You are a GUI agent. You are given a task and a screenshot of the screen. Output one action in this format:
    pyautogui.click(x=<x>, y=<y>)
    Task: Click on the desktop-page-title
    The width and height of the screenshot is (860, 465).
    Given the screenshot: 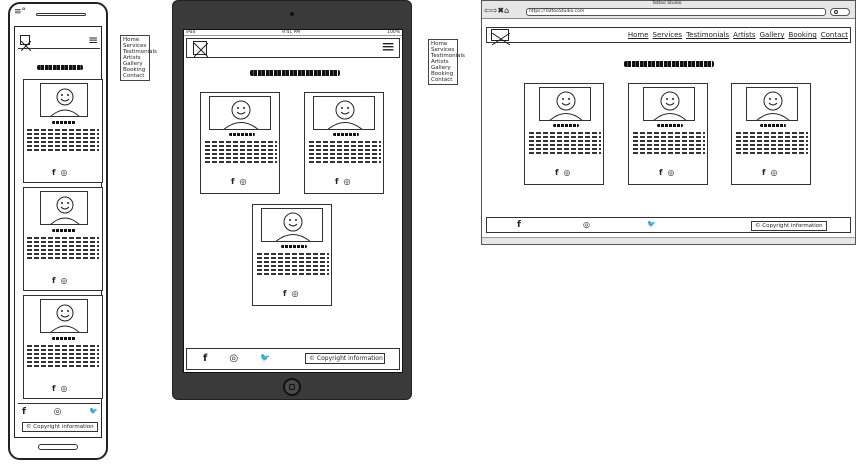 What is the action you would take?
    pyautogui.click(x=669, y=64)
    